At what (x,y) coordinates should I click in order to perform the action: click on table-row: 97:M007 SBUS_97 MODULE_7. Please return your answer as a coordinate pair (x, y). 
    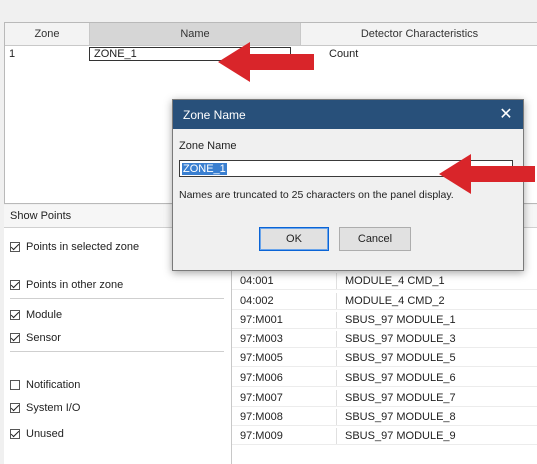
    Looking at the image, I should click on (384, 398).